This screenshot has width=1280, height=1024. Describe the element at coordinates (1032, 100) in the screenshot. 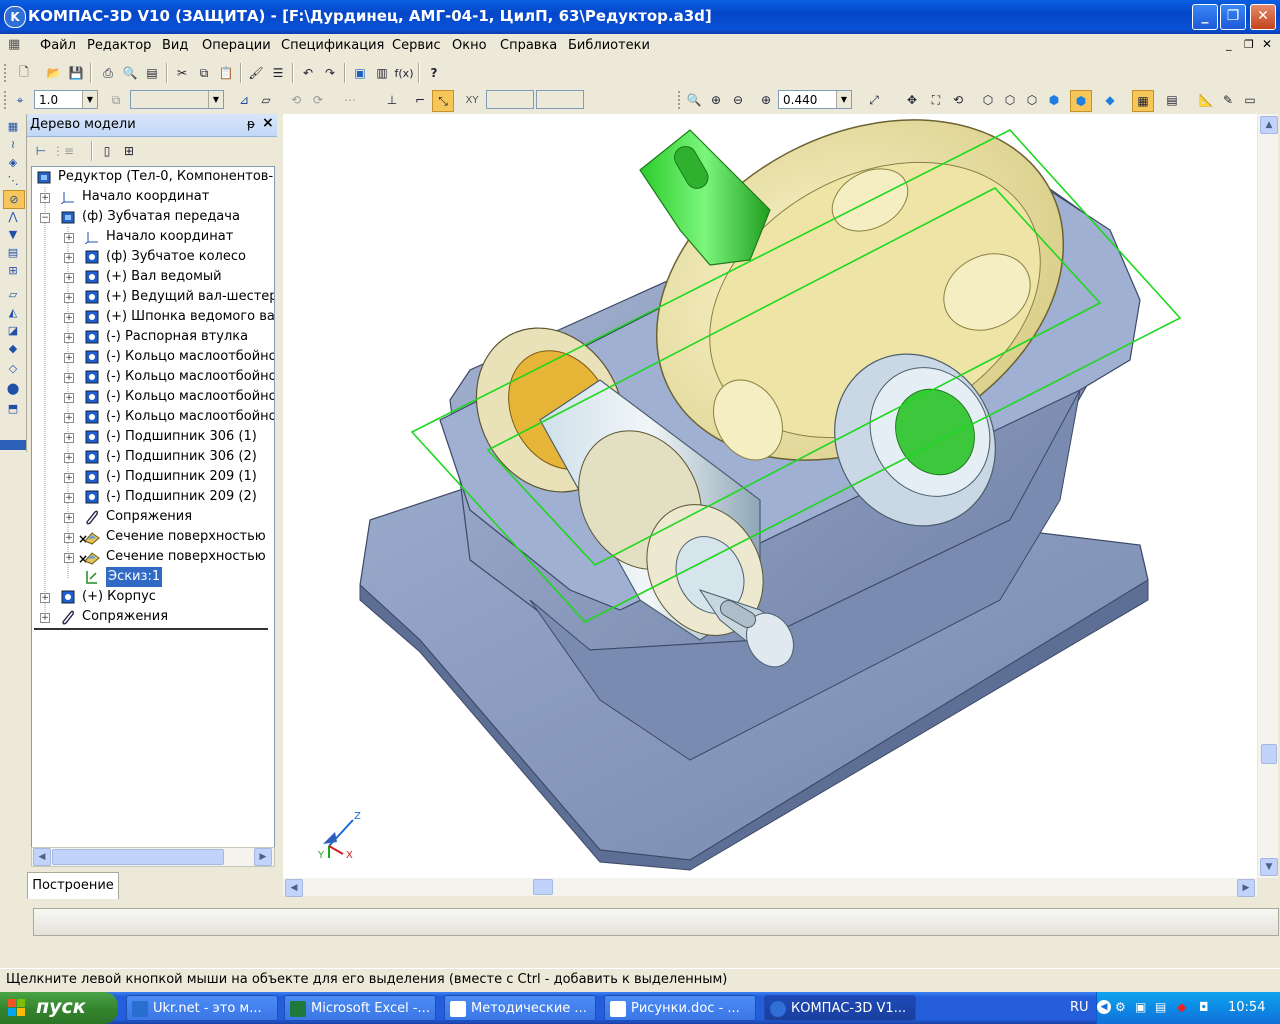

I see `hidden-thin-icon: ⬡` at that location.